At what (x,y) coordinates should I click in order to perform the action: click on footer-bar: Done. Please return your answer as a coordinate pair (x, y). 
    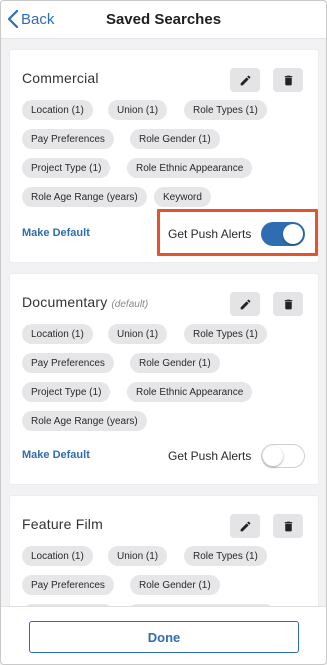
    Looking at the image, I should click on (163, 635).